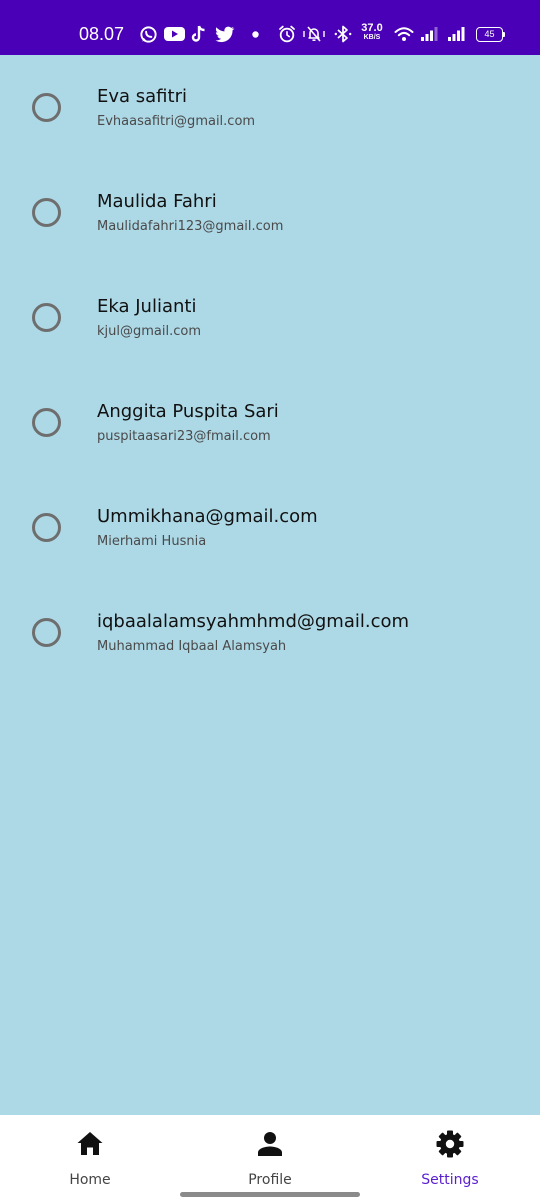 This screenshot has height=1200, width=540. What do you see at coordinates (270, 527) in the screenshot?
I see `contact-row: Ummikhana@gmail.com Mierhami Husnia` at bounding box center [270, 527].